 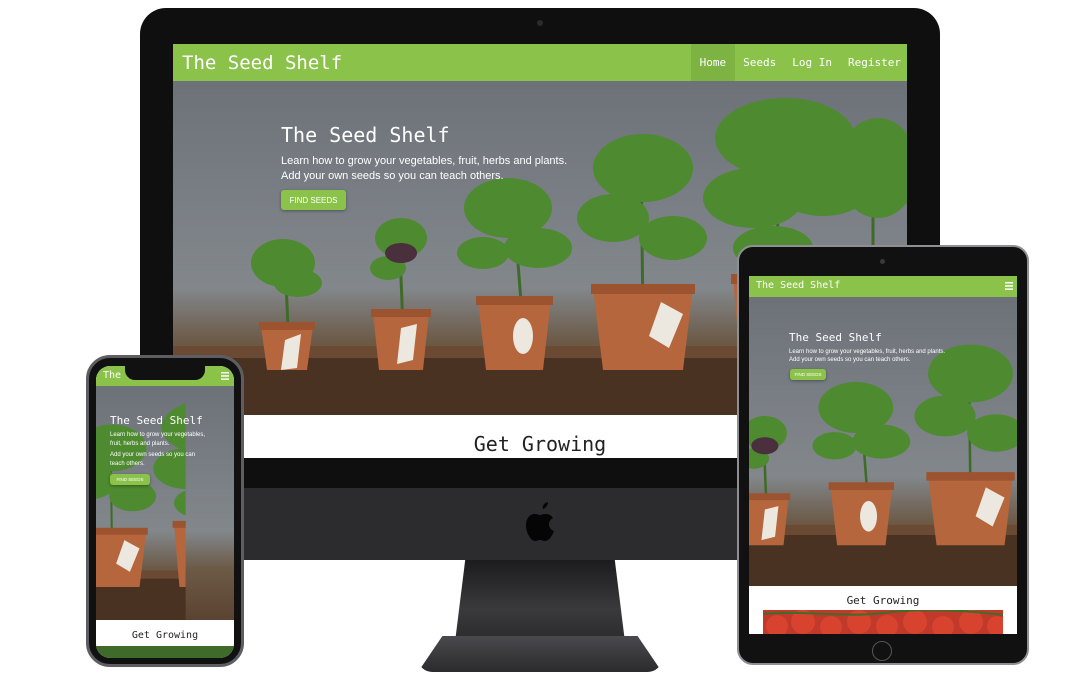 What do you see at coordinates (808, 374) in the screenshot?
I see `find-seeds-button-tablet: Find Seeds` at bounding box center [808, 374].